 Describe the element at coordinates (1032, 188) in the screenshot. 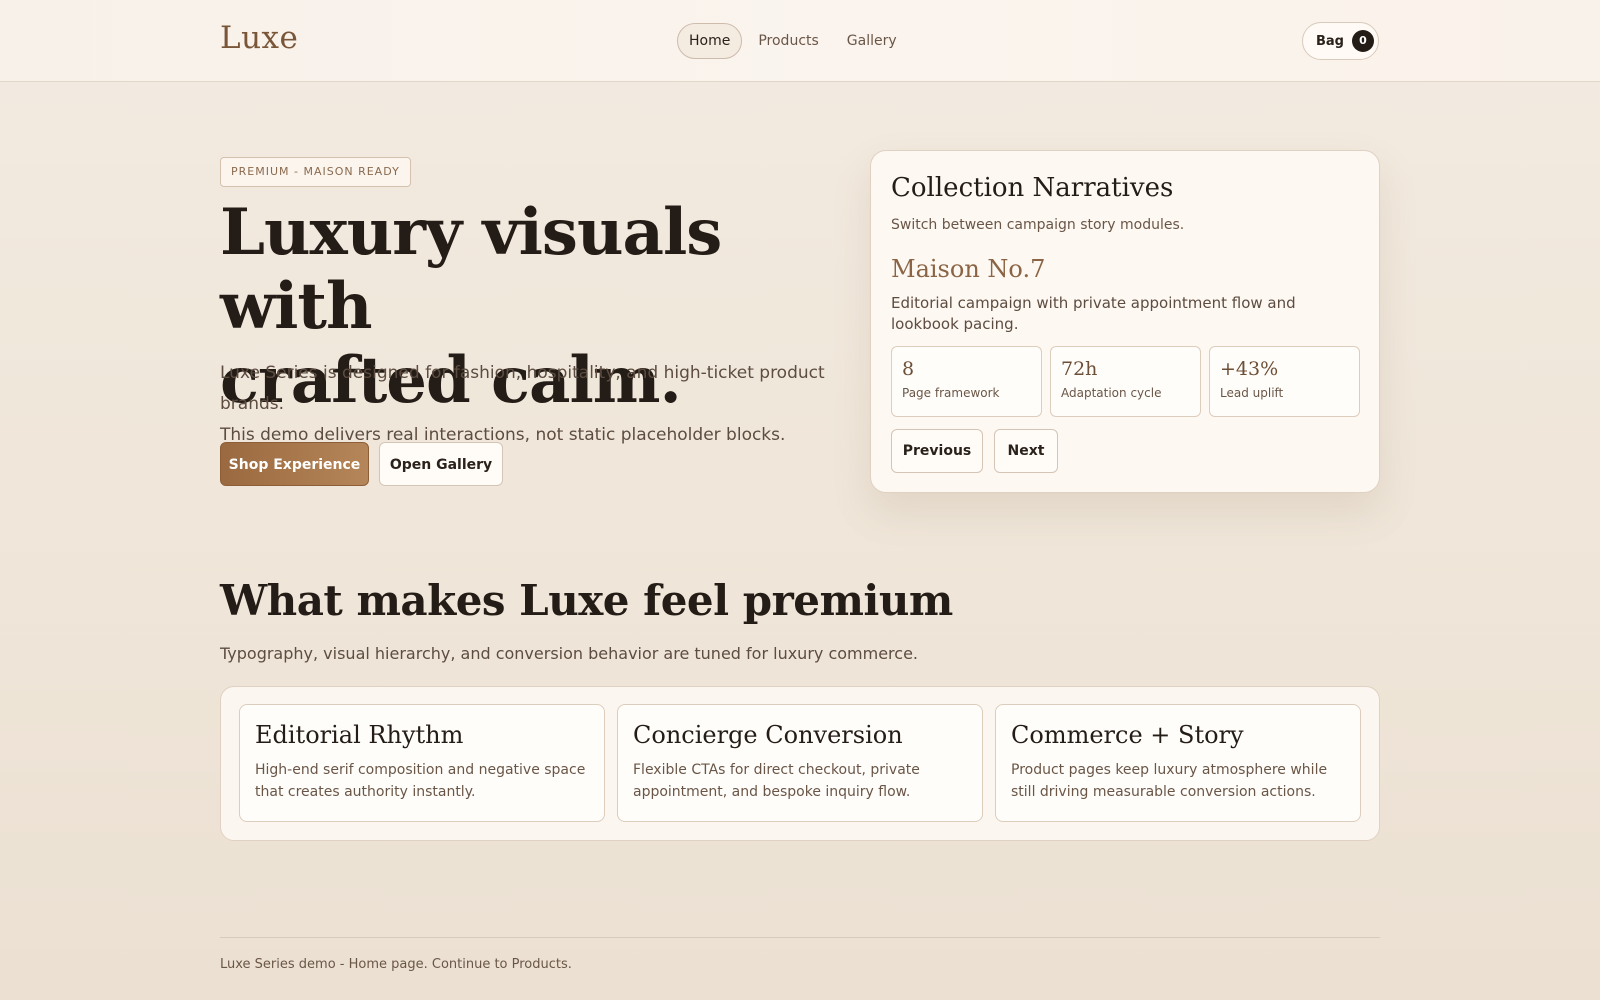

I see `panel-title: Collection Narratives` at that location.